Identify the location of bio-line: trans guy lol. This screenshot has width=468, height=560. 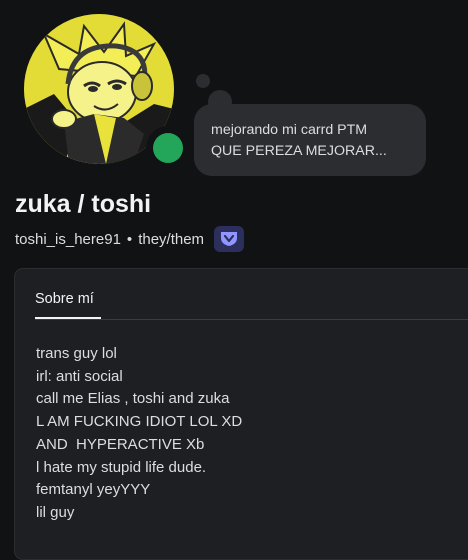
(76, 353).